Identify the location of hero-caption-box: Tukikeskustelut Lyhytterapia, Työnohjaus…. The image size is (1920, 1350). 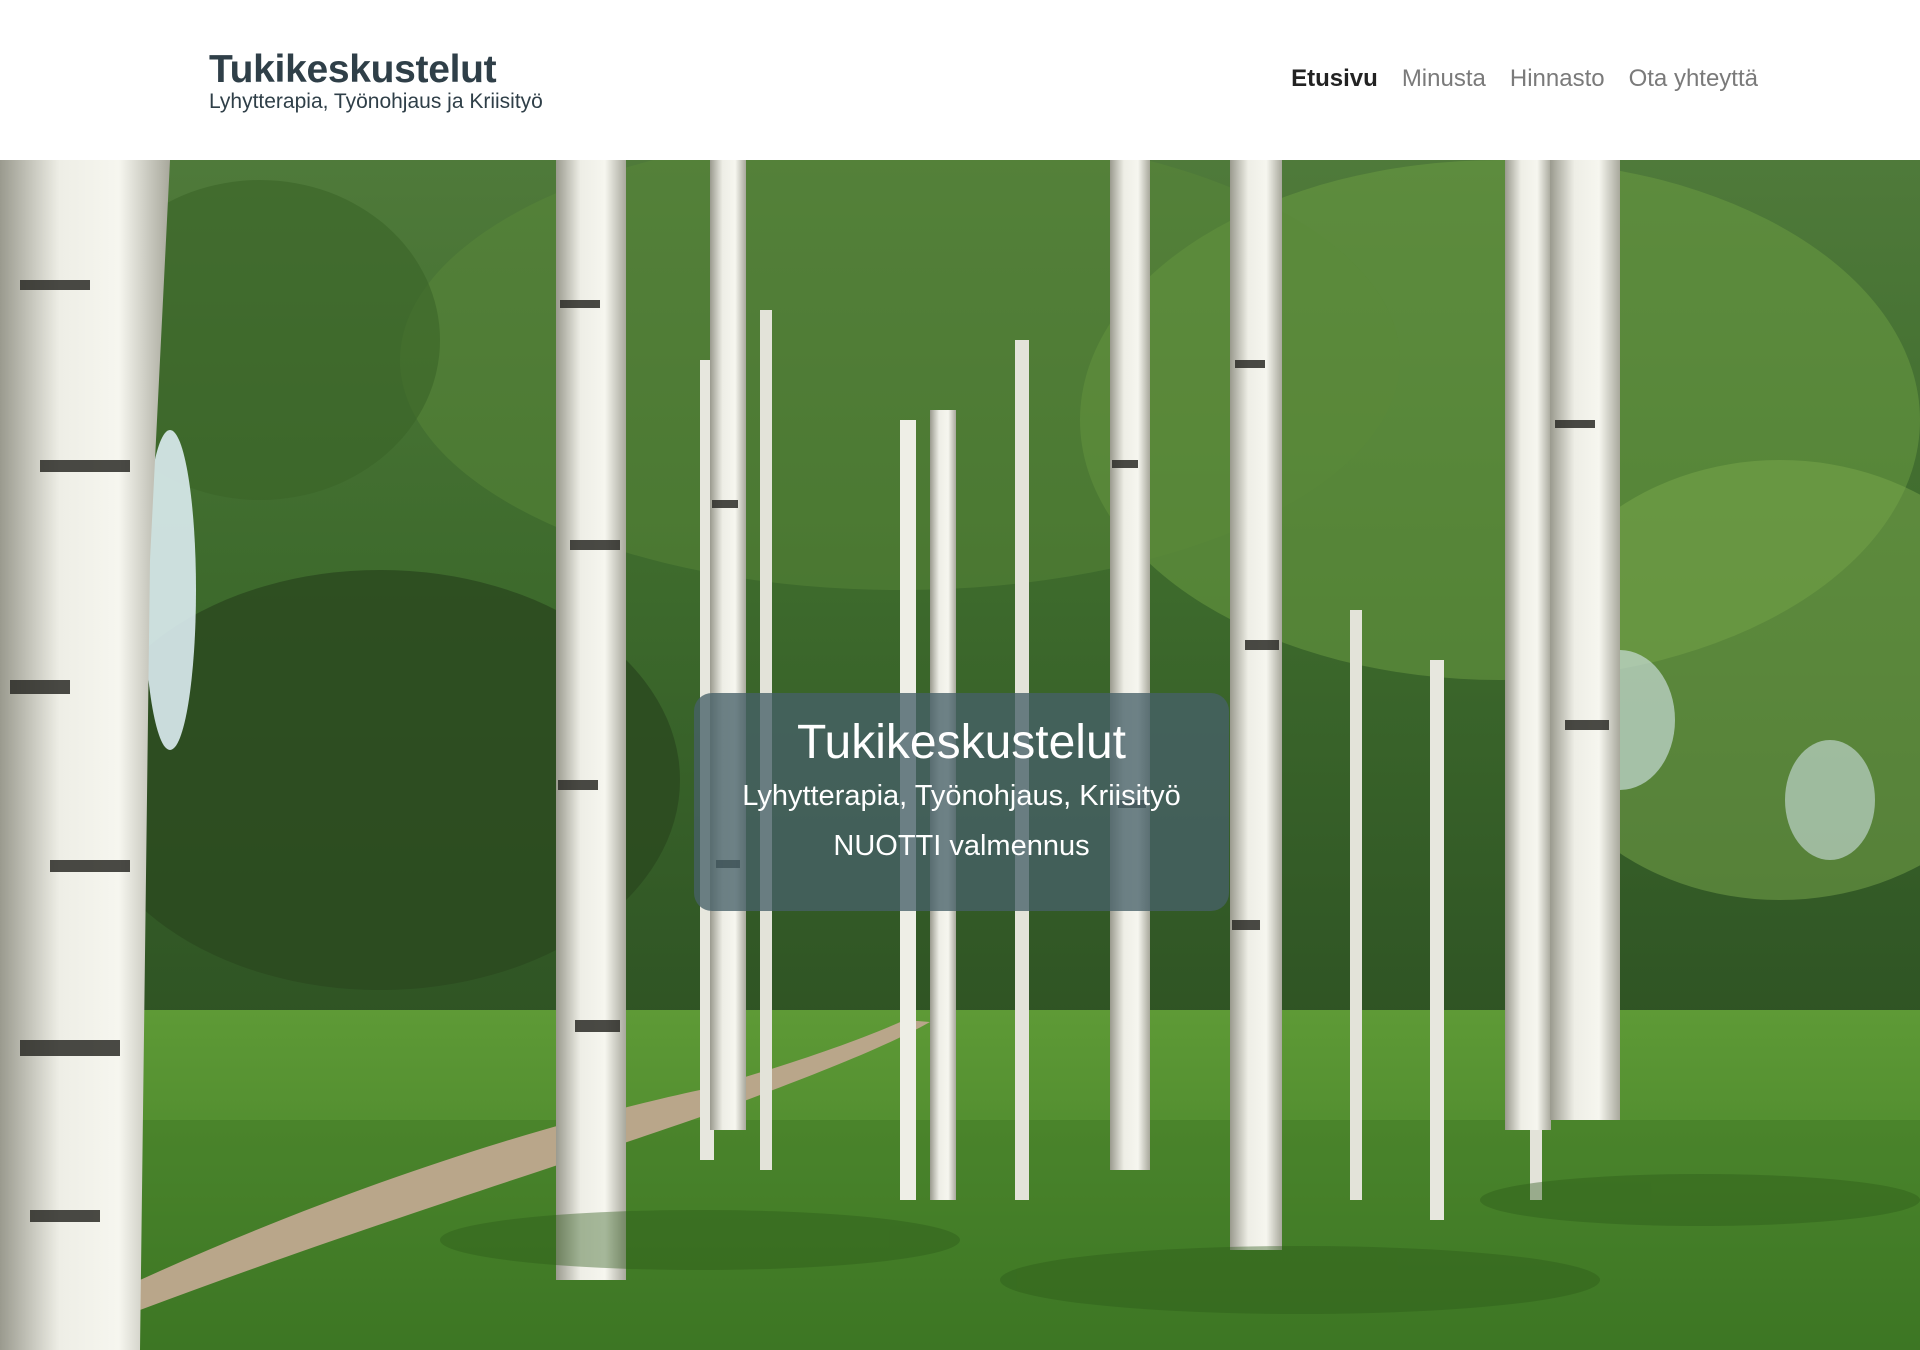
(961, 802).